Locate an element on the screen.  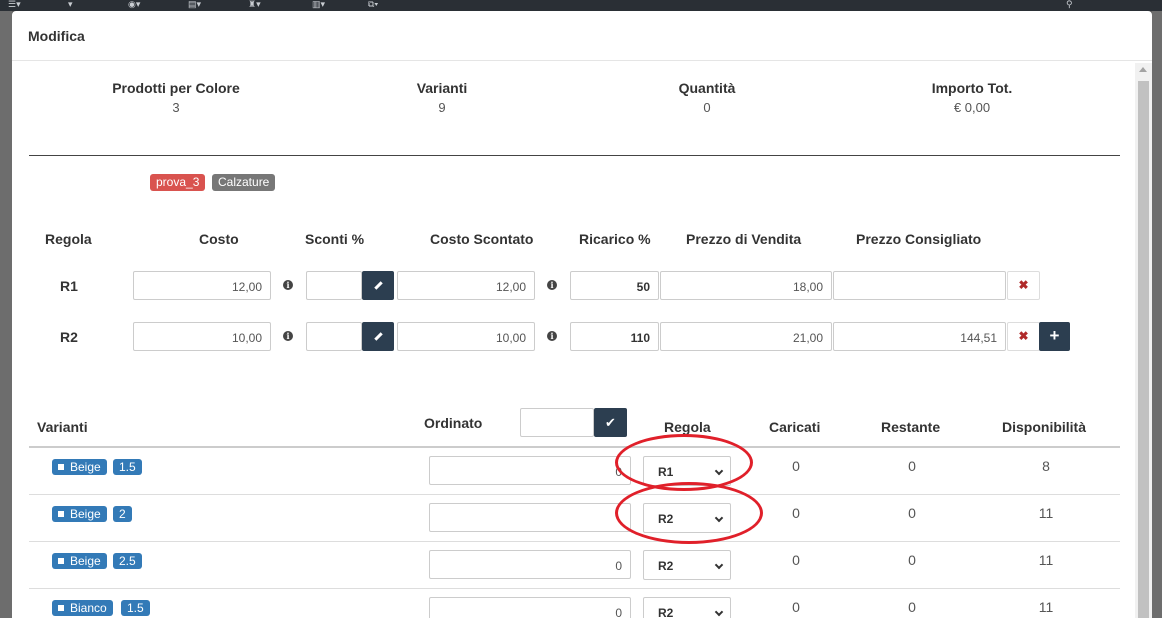
disponibilita-value: 8 is located at coordinates (1046, 466).